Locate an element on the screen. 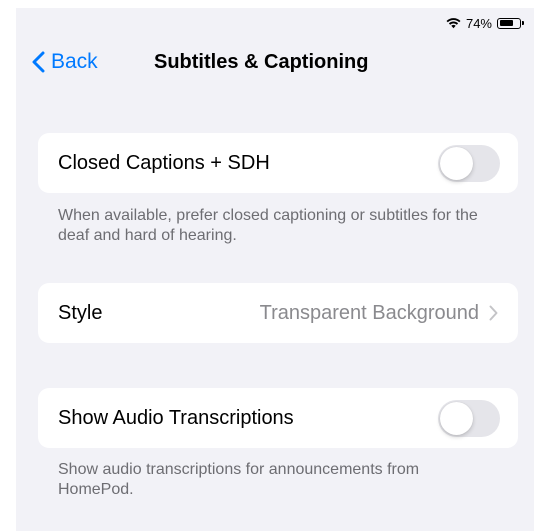 The image size is (544, 531). audio-transcriptions-row: Show Audio Transcriptions is located at coordinates (278, 418).